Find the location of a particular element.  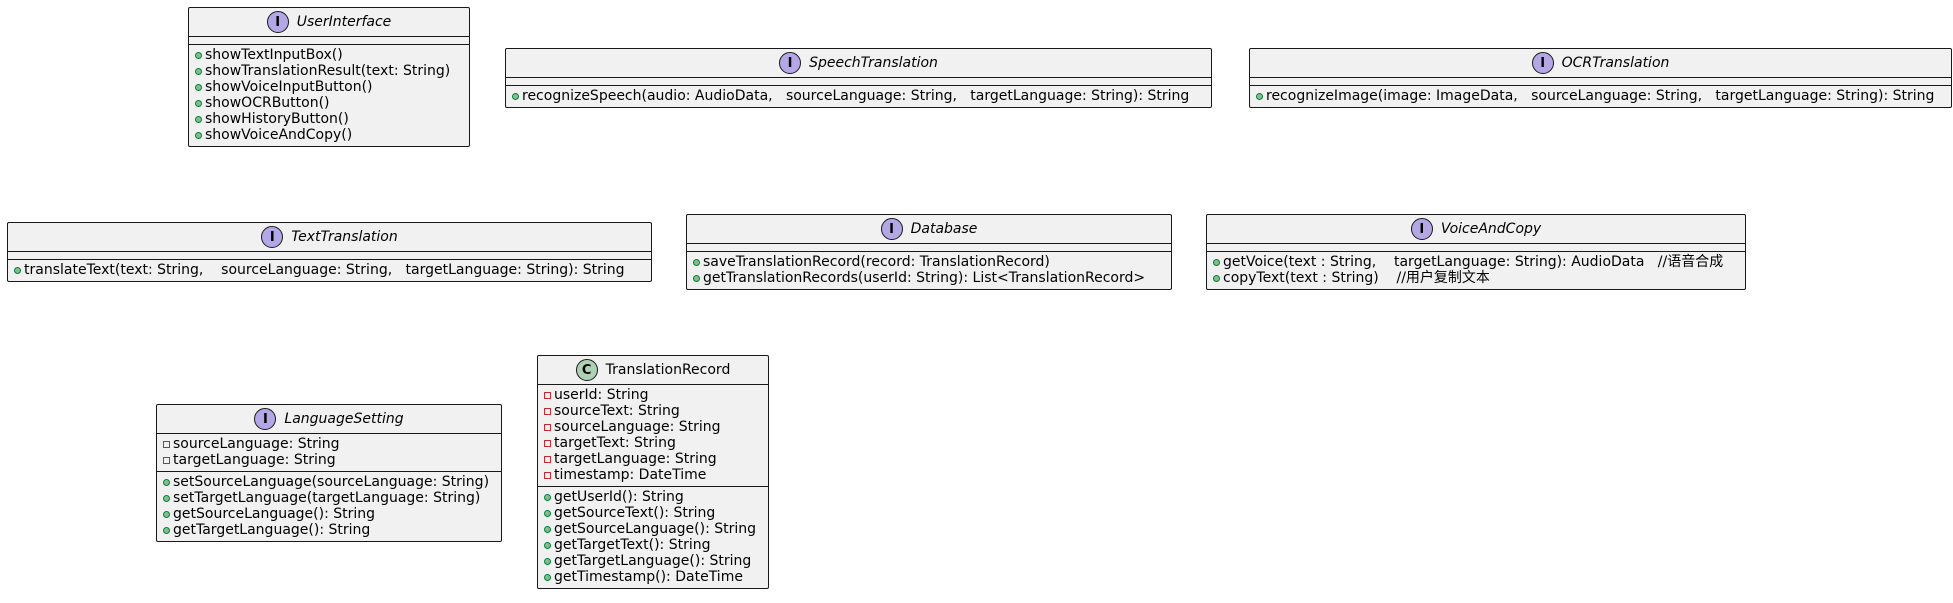

method-row: showHistoryButton() is located at coordinates (329, 119).